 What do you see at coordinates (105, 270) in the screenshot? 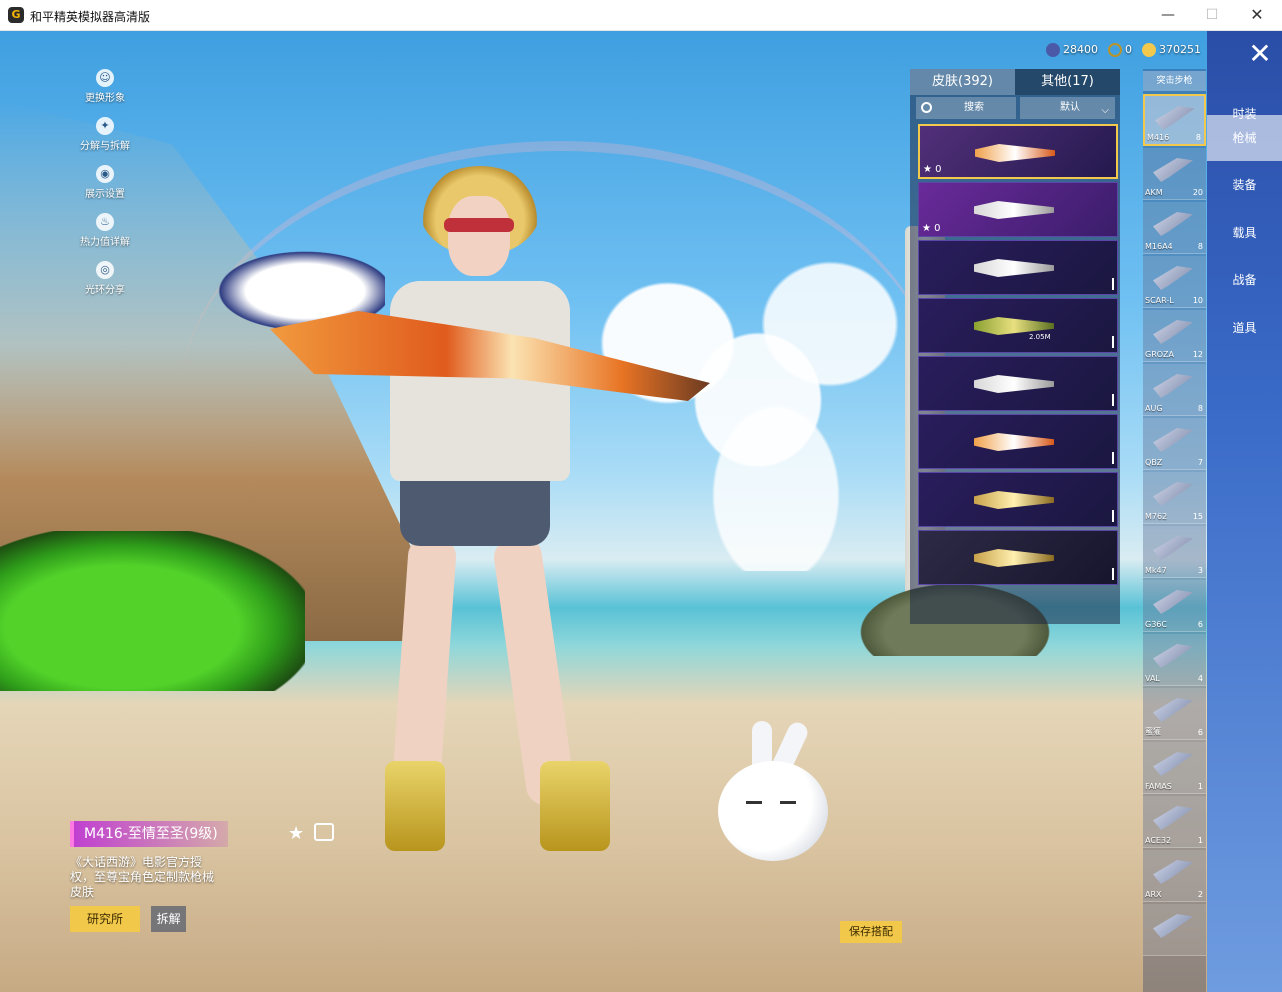
I see `halo-icon: ◎` at bounding box center [105, 270].